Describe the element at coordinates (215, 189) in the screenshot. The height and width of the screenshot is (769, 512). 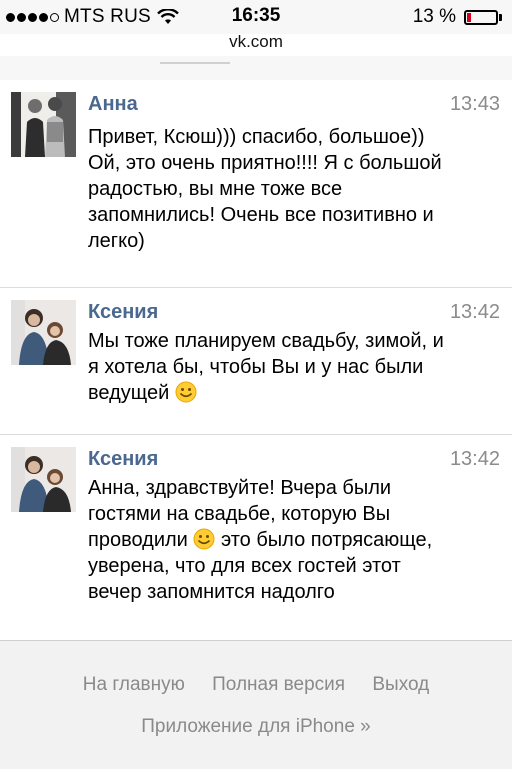
I see `message-line: радостью, вы мне тоже все` at that location.